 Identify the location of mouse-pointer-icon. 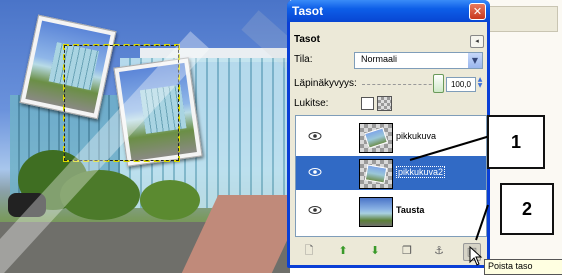
(476, 256).